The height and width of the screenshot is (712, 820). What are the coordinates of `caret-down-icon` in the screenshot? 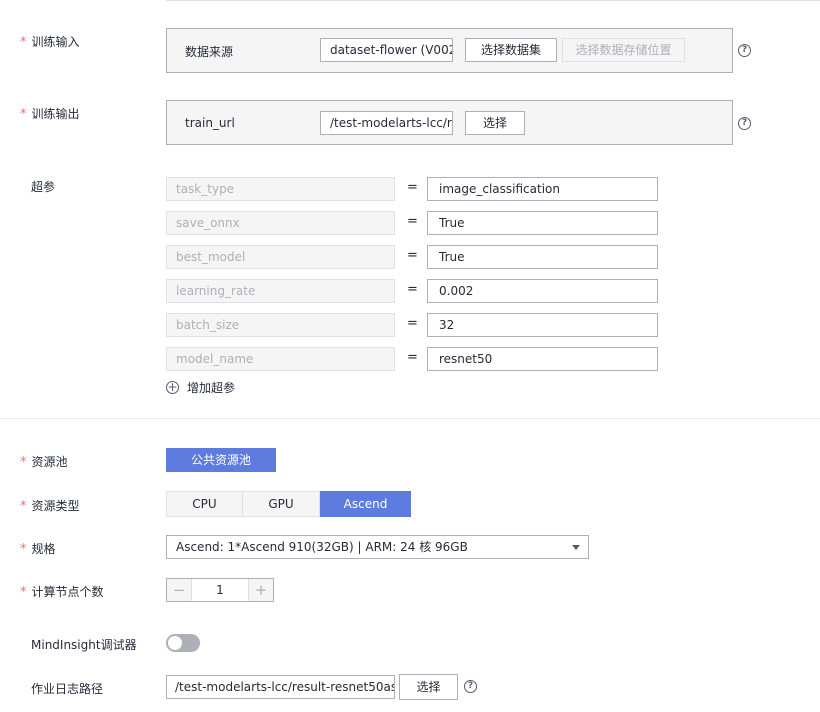 It's located at (576, 547).